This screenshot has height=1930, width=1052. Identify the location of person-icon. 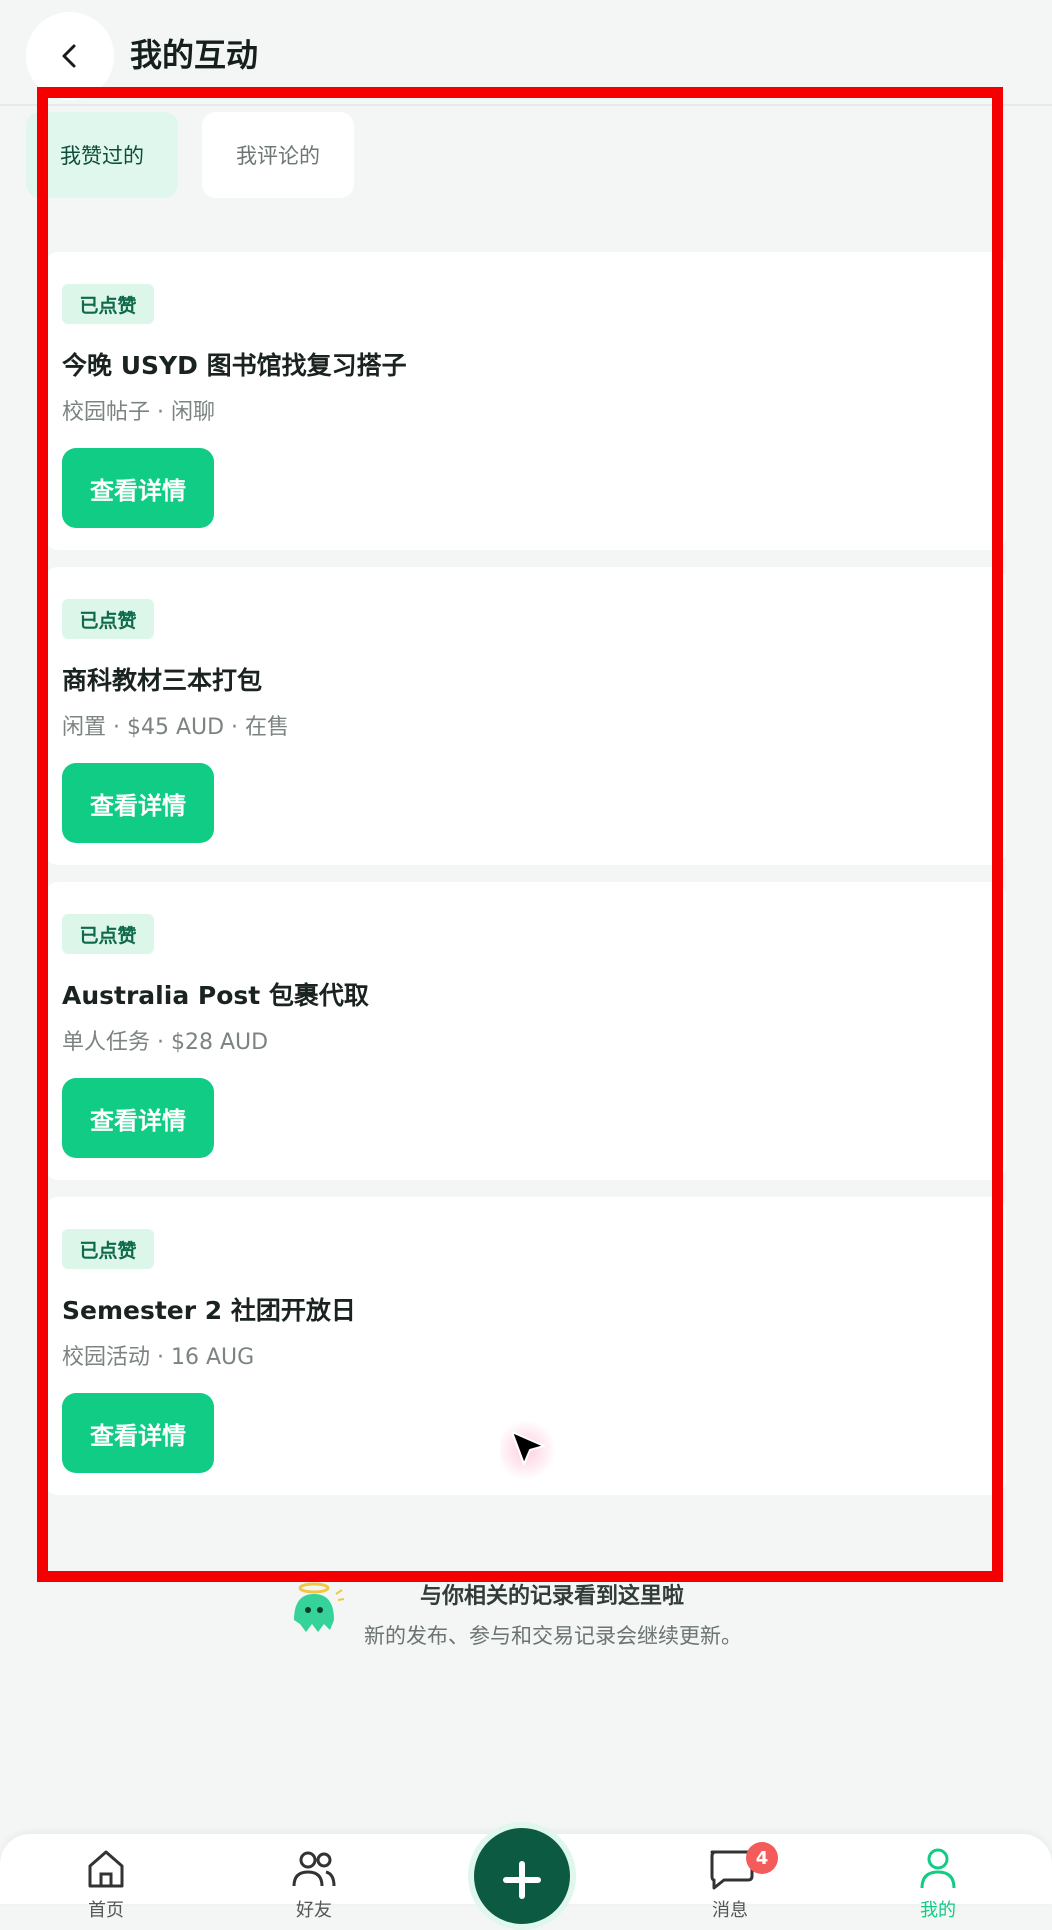
(938, 1868).